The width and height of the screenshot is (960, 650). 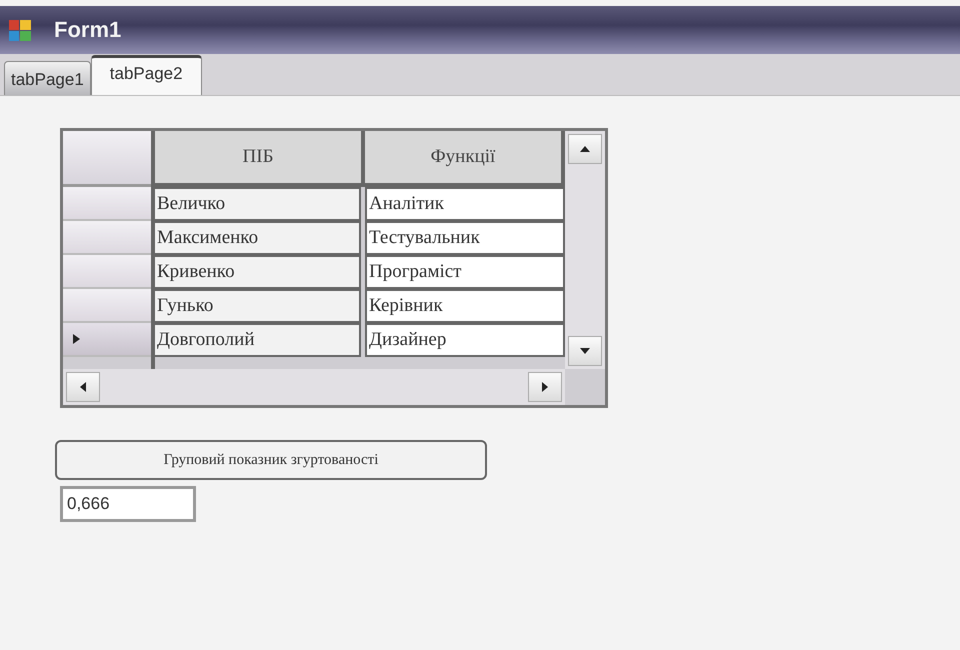 I want to click on table-cell: Програміст, so click(x=465, y=272).